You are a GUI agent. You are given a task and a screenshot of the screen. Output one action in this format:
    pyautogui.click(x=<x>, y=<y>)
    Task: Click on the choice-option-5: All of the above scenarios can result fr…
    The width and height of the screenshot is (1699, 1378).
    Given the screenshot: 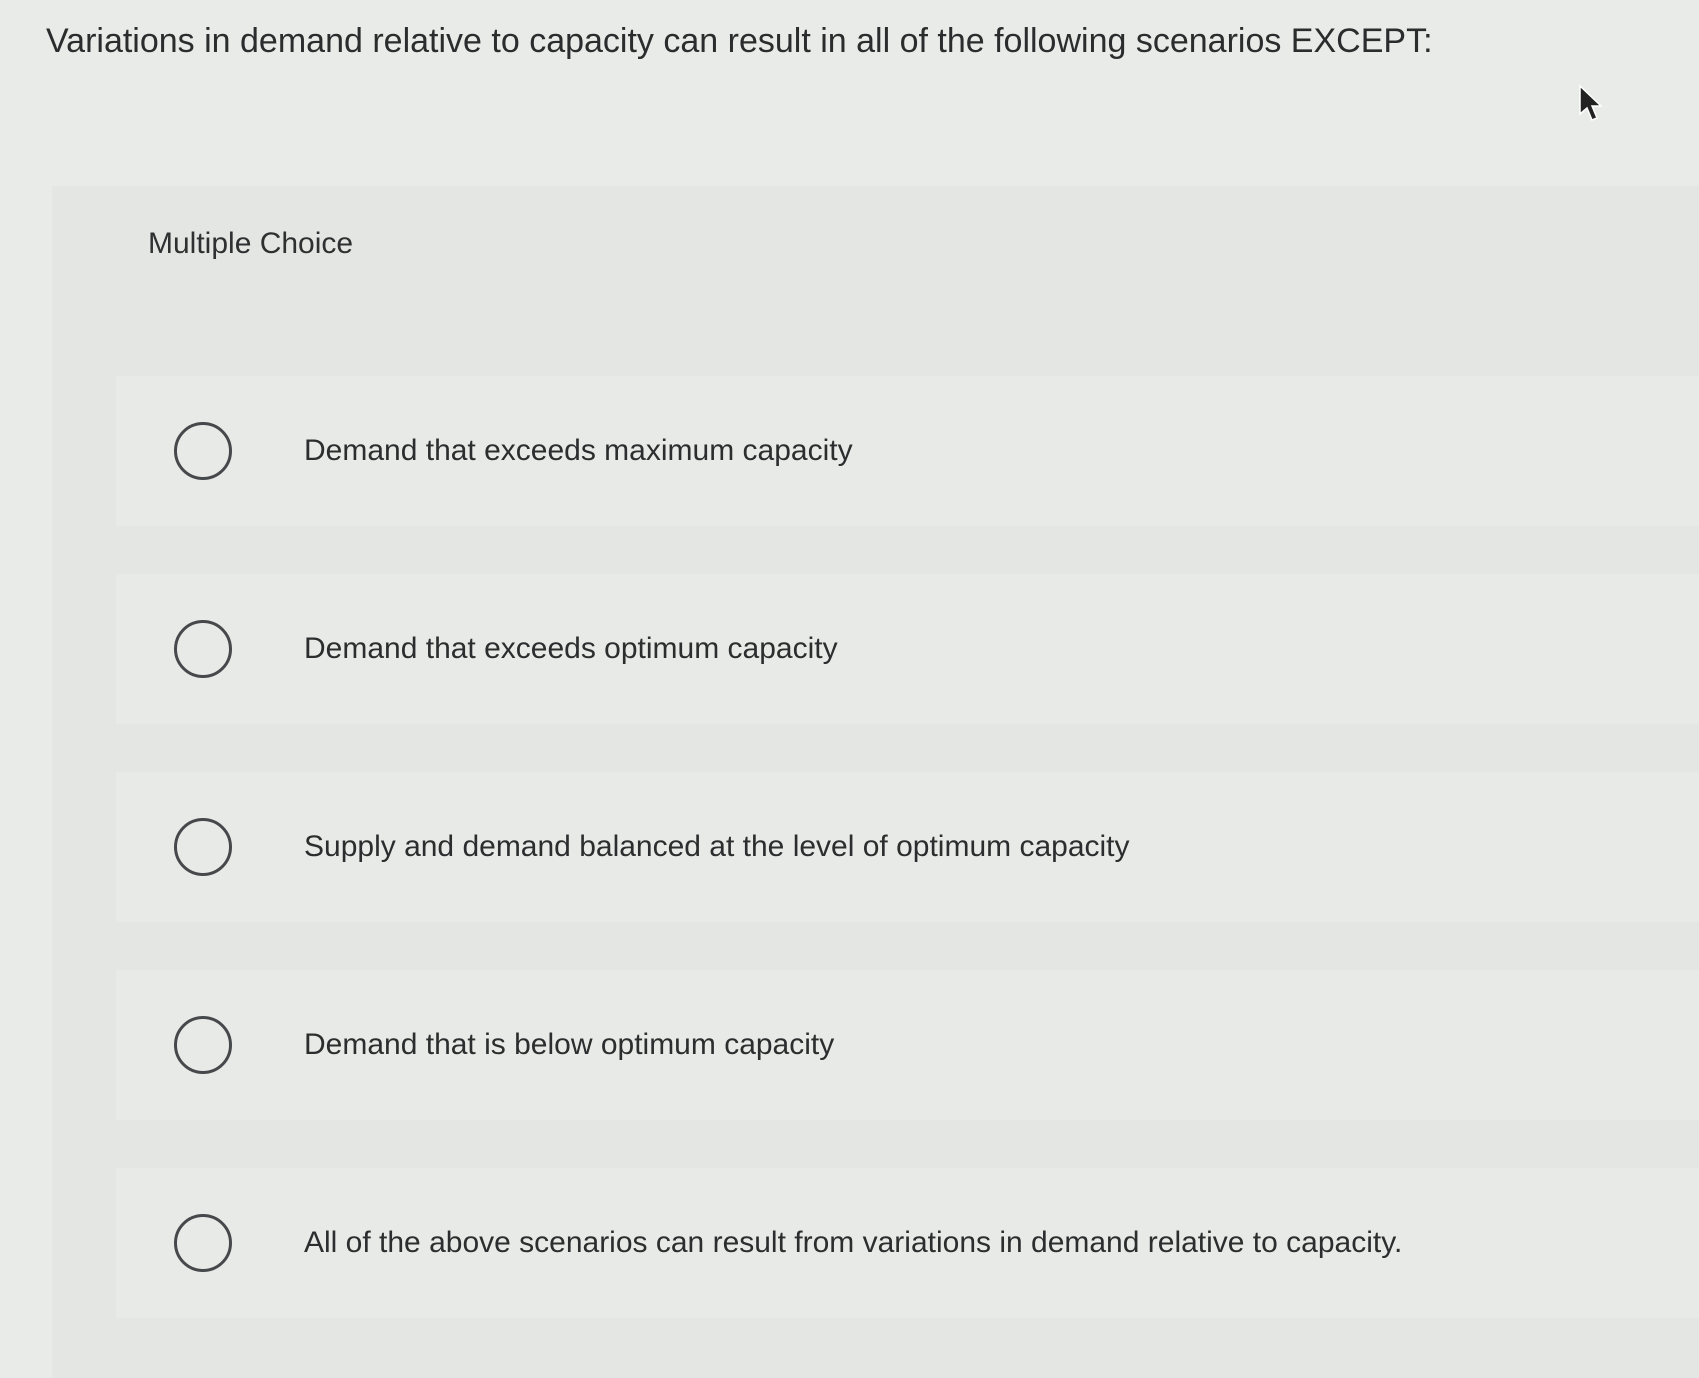 What is the action you would take?
    pyautogui.click(x=907, y=1243)
    